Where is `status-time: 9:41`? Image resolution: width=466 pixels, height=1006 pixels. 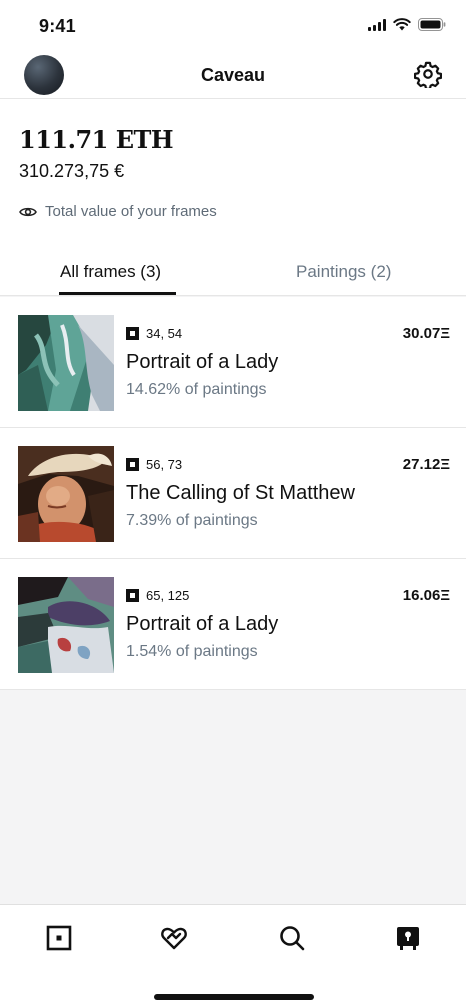
status-time: 9:41 is located at coordinates (57, 26).